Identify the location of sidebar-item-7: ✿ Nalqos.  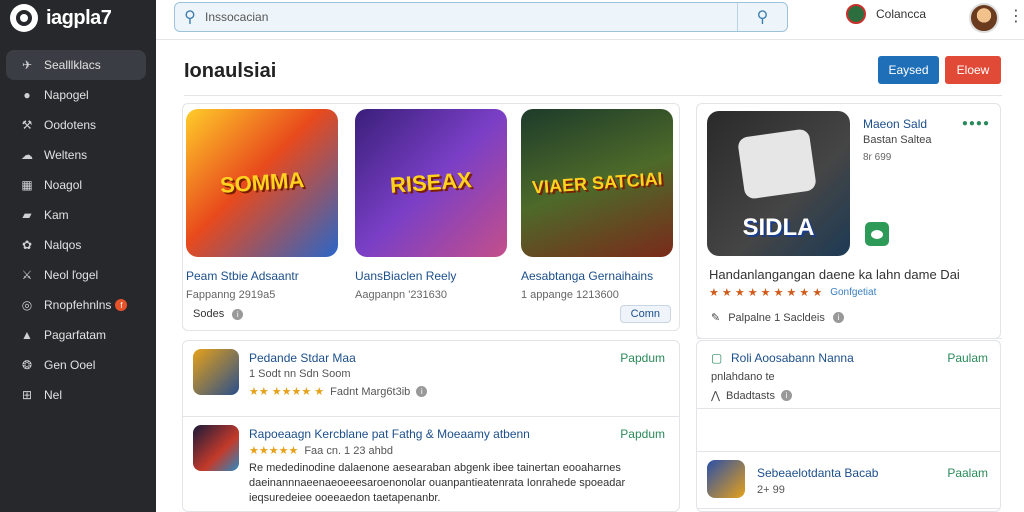
(76, 245).